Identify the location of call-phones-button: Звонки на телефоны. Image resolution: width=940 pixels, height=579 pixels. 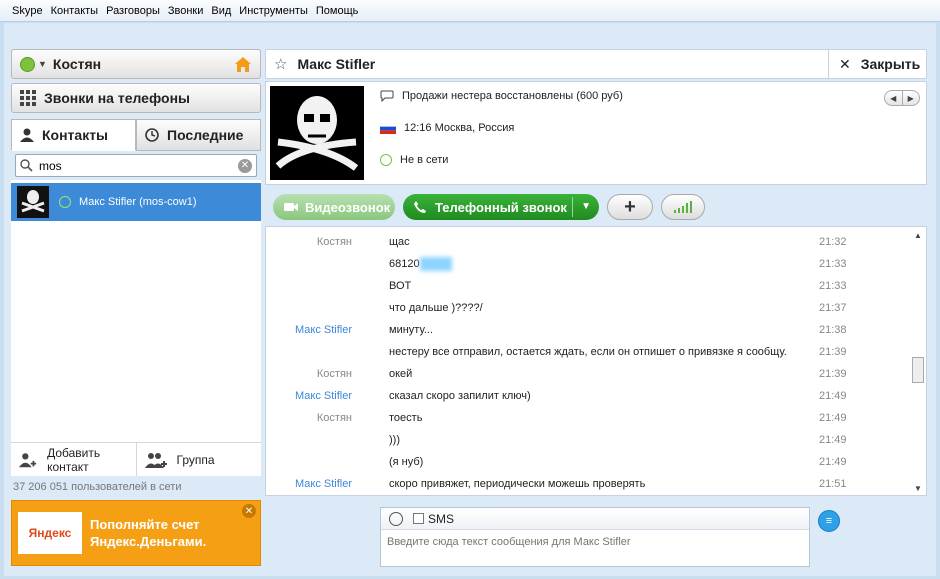
(136, 98).